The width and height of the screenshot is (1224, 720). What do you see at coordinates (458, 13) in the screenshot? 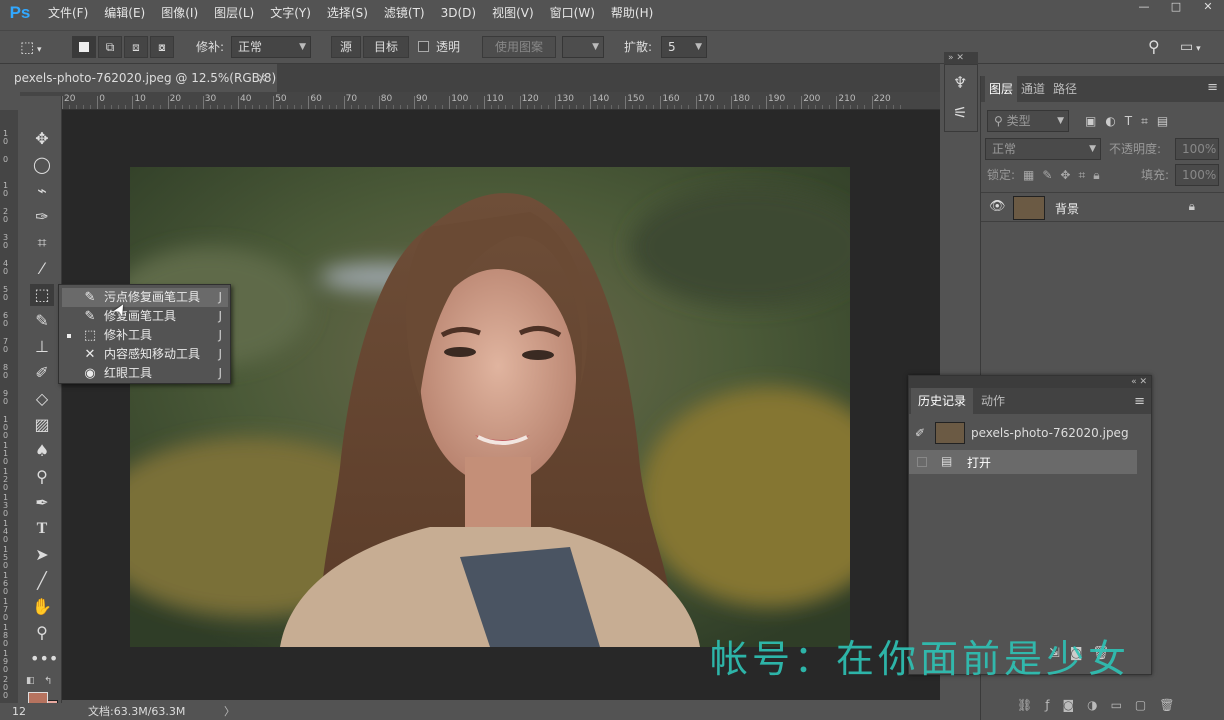
I see `menu-7: 3D(D)` at bounding box center [458, 13].